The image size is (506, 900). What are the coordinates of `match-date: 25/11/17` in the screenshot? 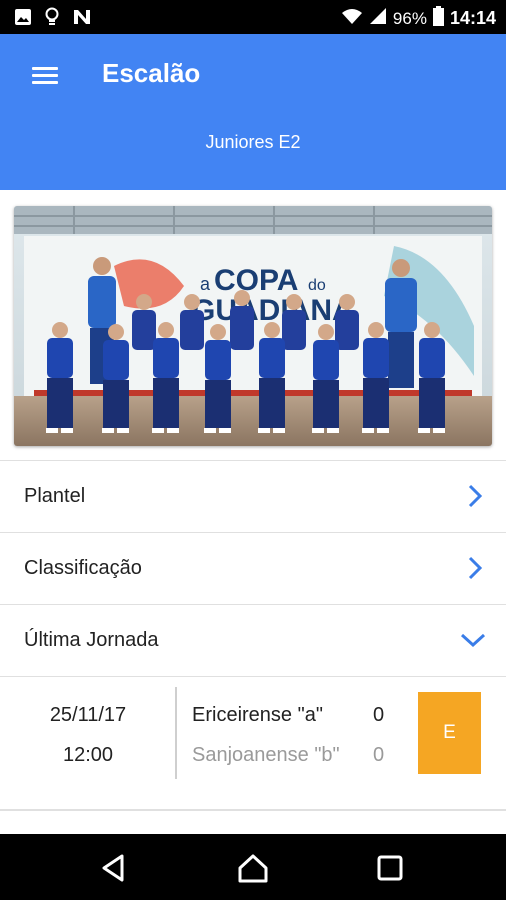 It's located at (88, 715).